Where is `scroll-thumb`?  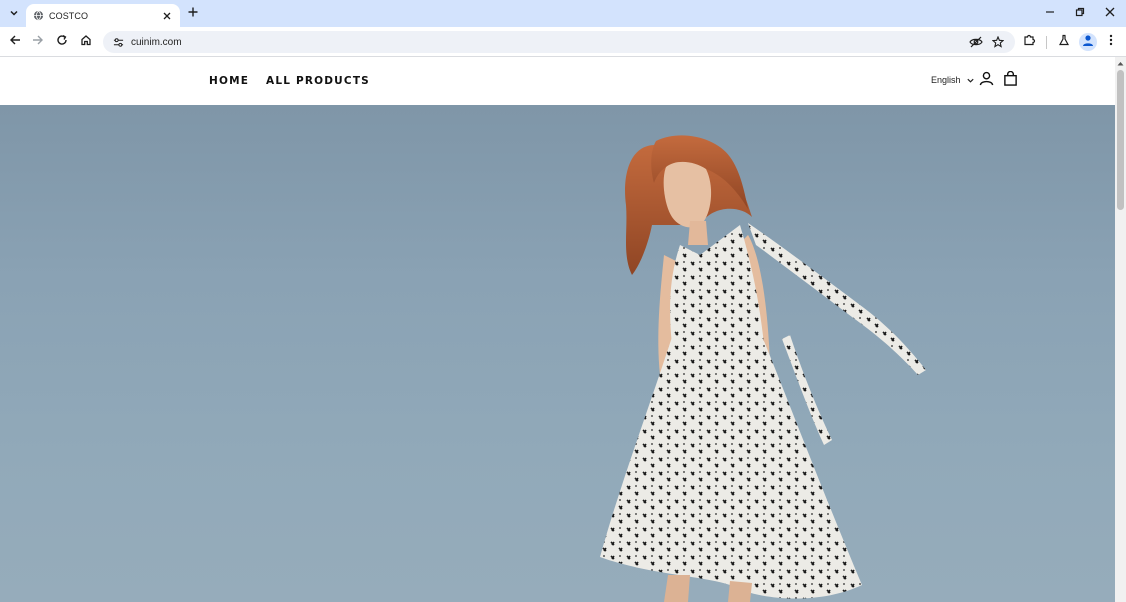 scroll-thumb is located at coordinates (1120, 140).